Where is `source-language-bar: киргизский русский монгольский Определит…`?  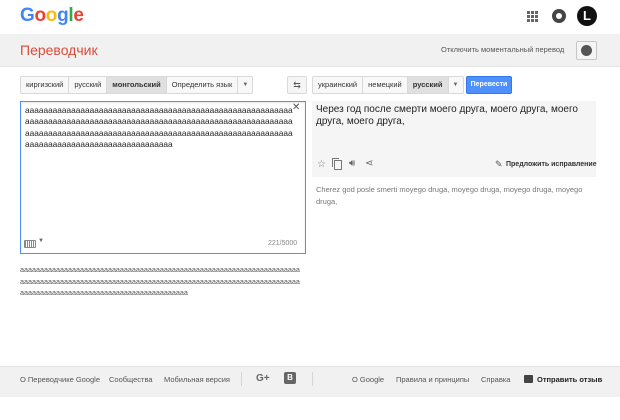 source-language-bar: киргизский русский монгольский Определит… is located at coordinates (137, 85).